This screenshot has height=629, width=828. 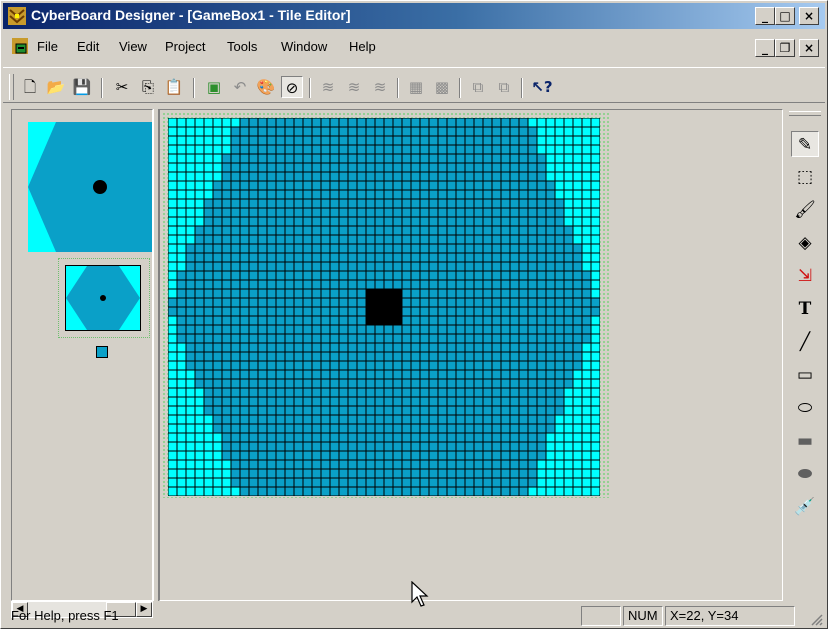 I want to click on tile-preview-medium-frame, so click(x=104, y=298).